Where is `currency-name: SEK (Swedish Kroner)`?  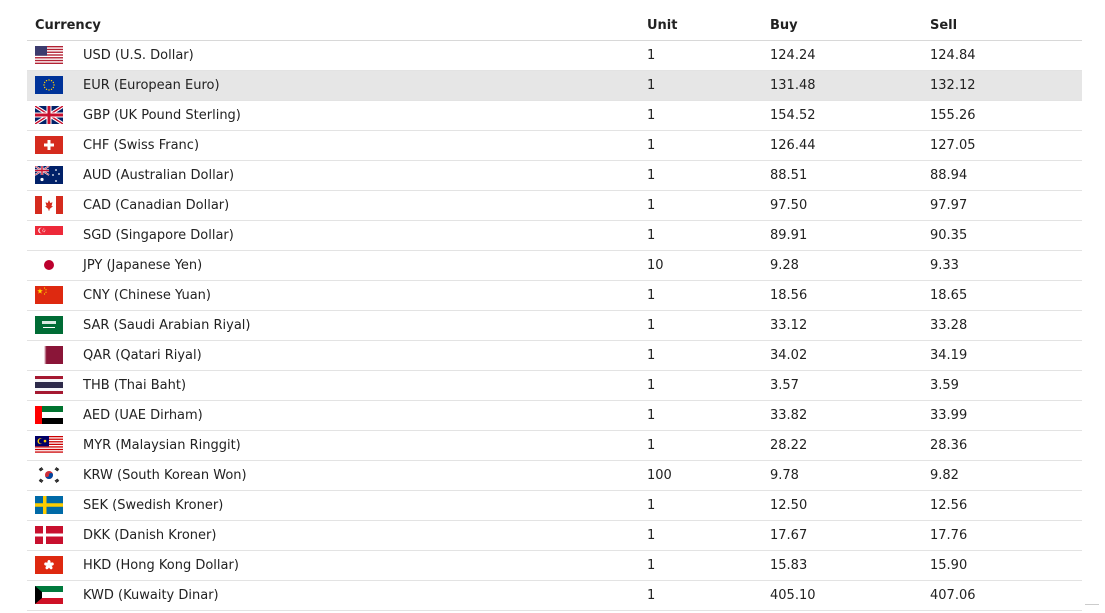 currency-name: SEK (Swedish Kroner) is located at coordinates (153, 505).